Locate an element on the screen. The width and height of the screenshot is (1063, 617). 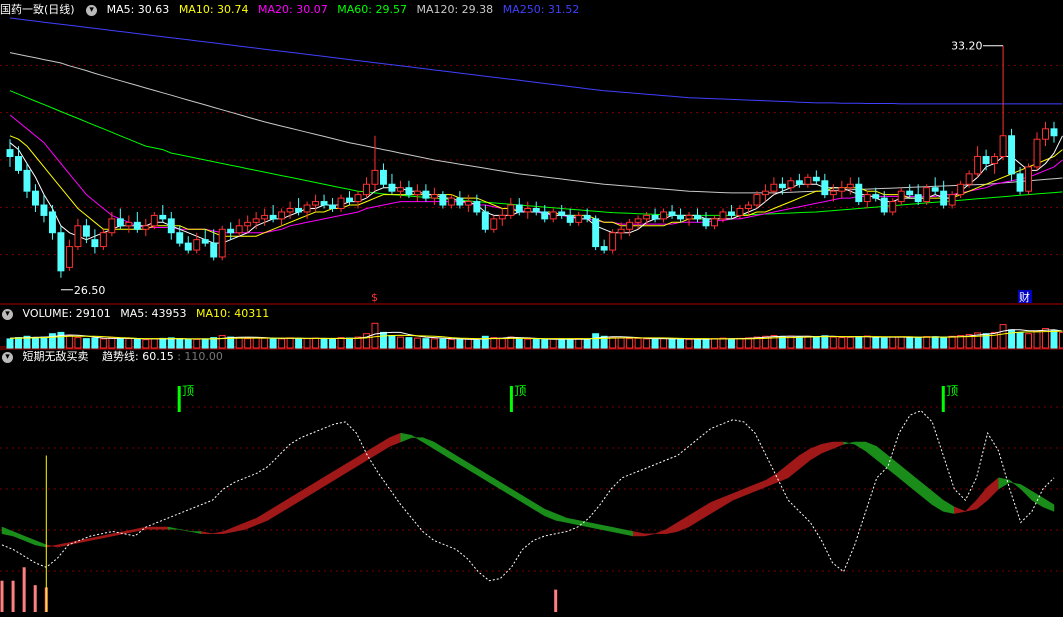
signal-label: 顶 is located at coordinates (952, 391).